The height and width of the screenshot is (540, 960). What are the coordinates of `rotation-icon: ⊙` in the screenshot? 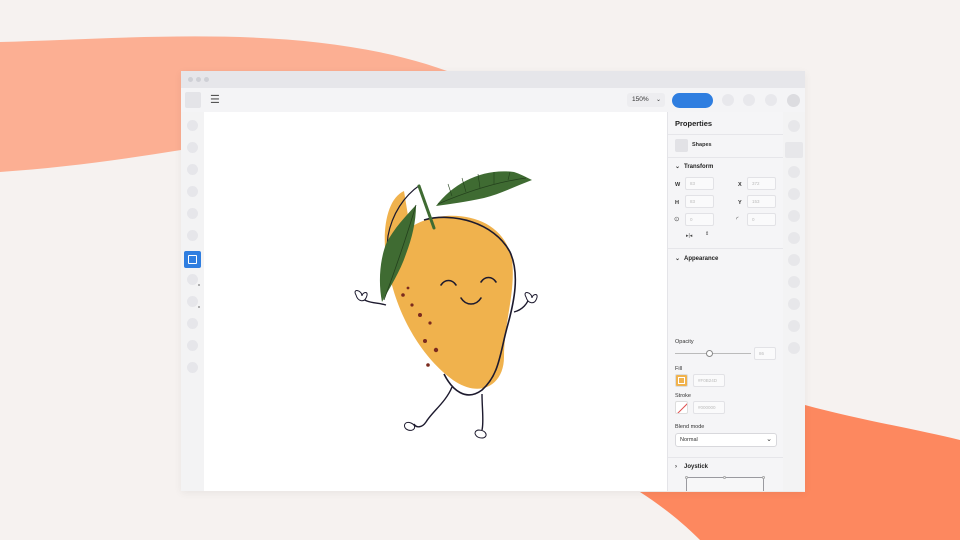 It's located at (677, 219).